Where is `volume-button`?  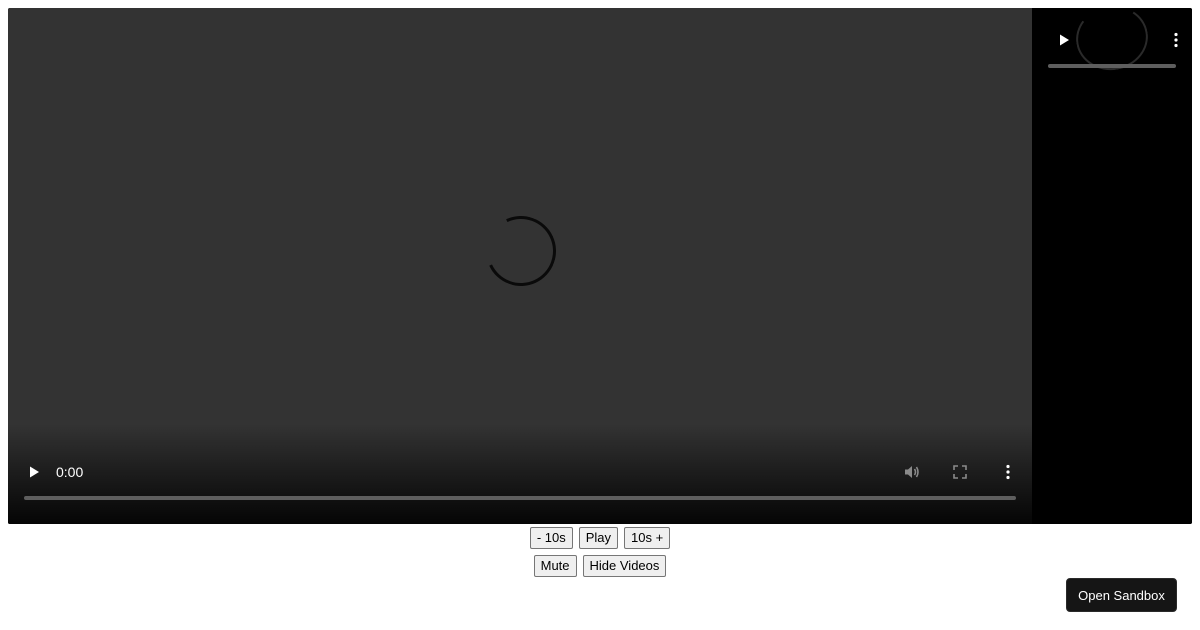 volume-button is located at coordinates (912, 472).